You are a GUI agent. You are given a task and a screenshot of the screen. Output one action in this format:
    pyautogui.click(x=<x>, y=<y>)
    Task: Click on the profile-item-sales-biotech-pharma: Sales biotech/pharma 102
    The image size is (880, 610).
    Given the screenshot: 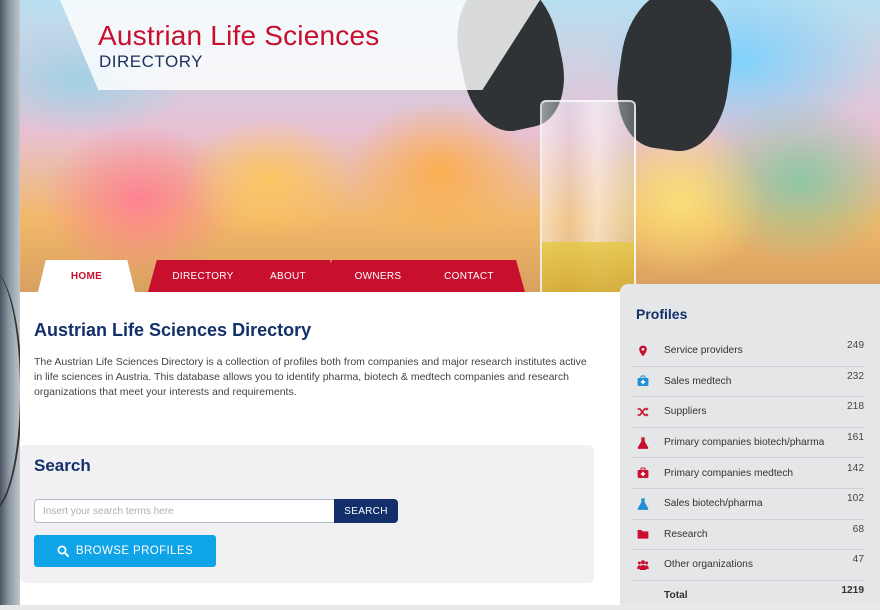 What is the action you would take?
    pyautogui.click(x=748, y=504)
    